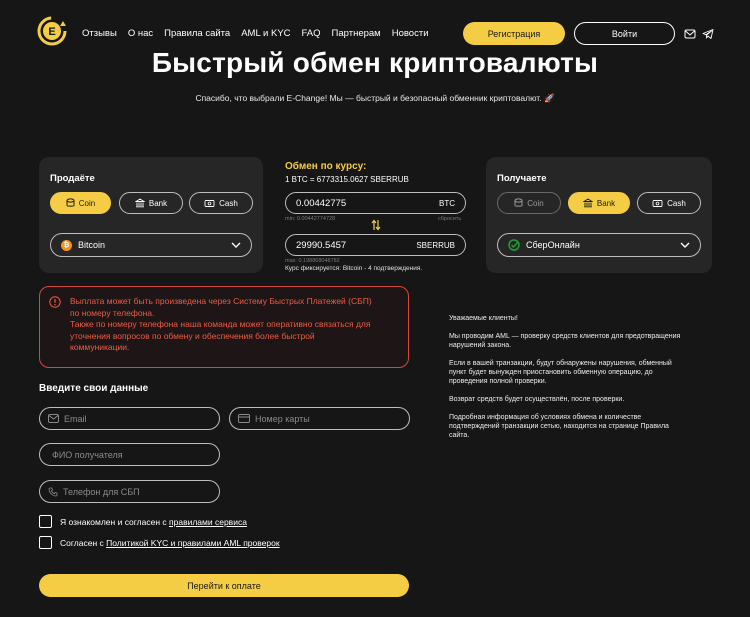 This screenshot has width=750, height=617. Describe the element at coordinates (522, 178) in the screenshot. I see `buy-title: Получаете` at that location.